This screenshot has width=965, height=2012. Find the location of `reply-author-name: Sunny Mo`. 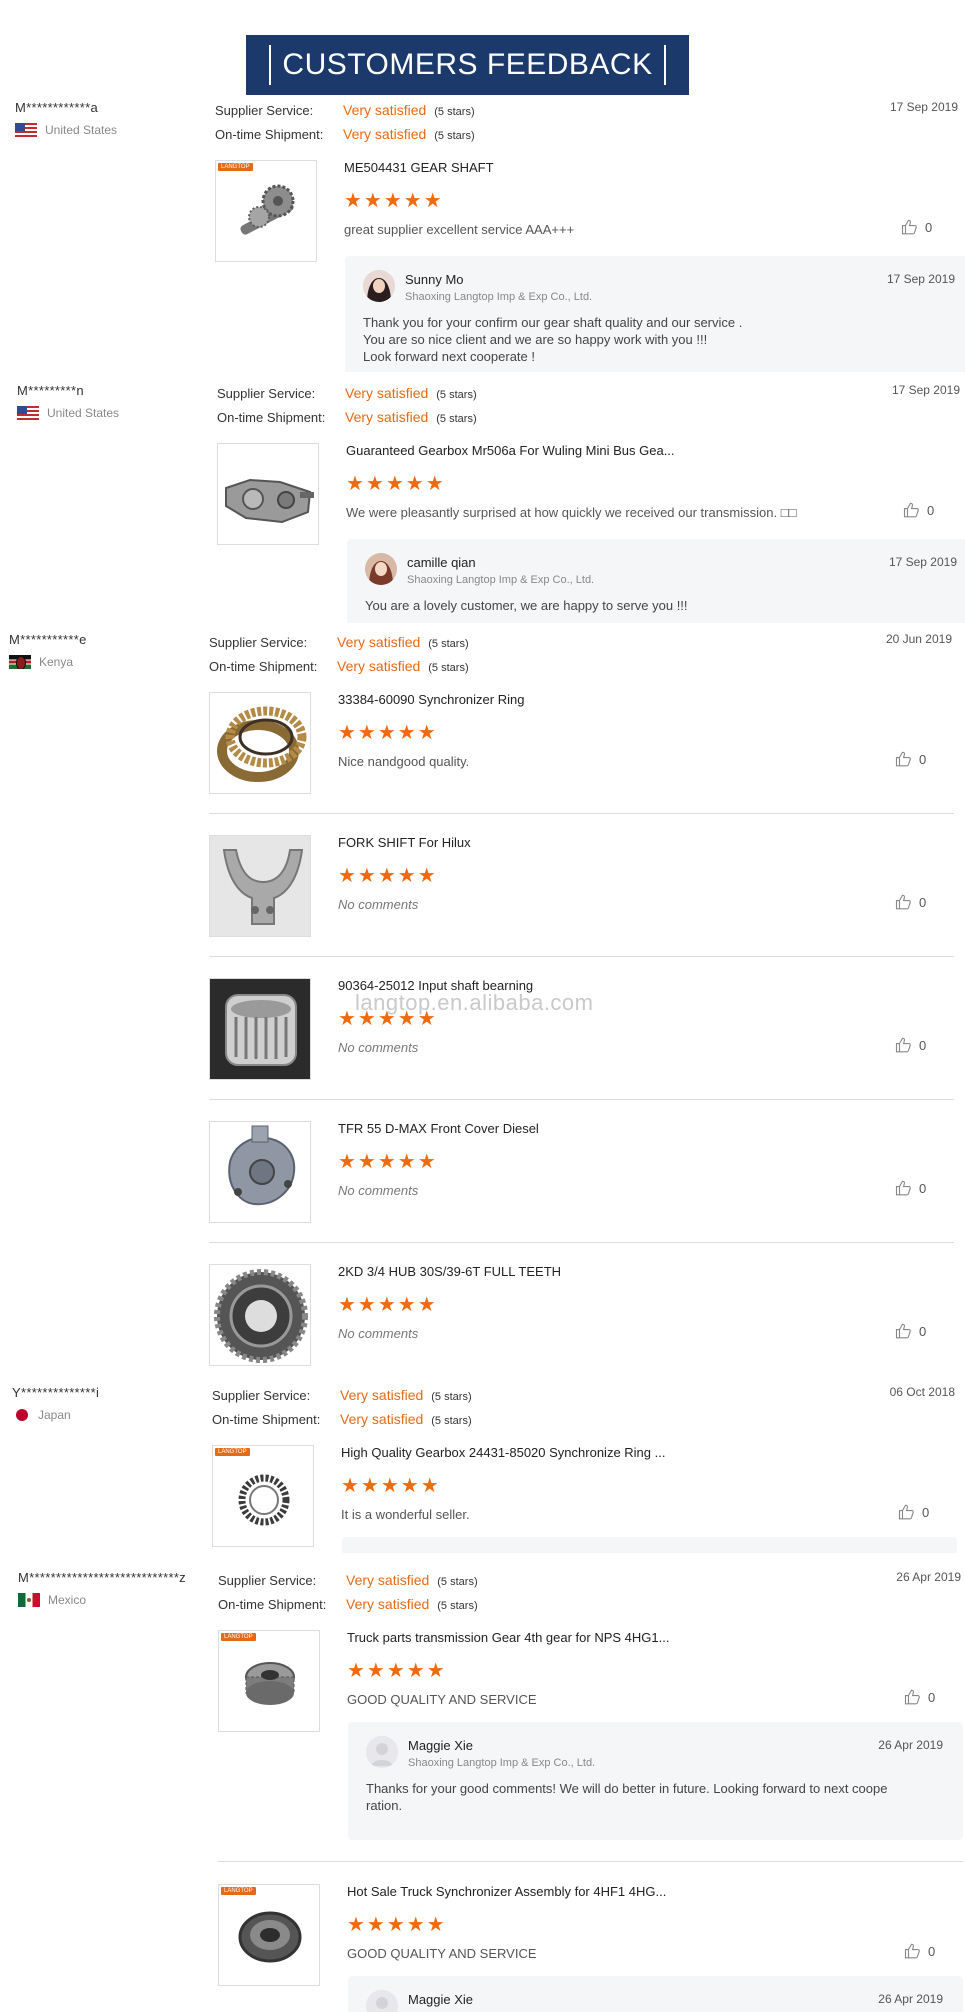

reply-author-name: Sunny Mo is located at coordinates (434, 279).